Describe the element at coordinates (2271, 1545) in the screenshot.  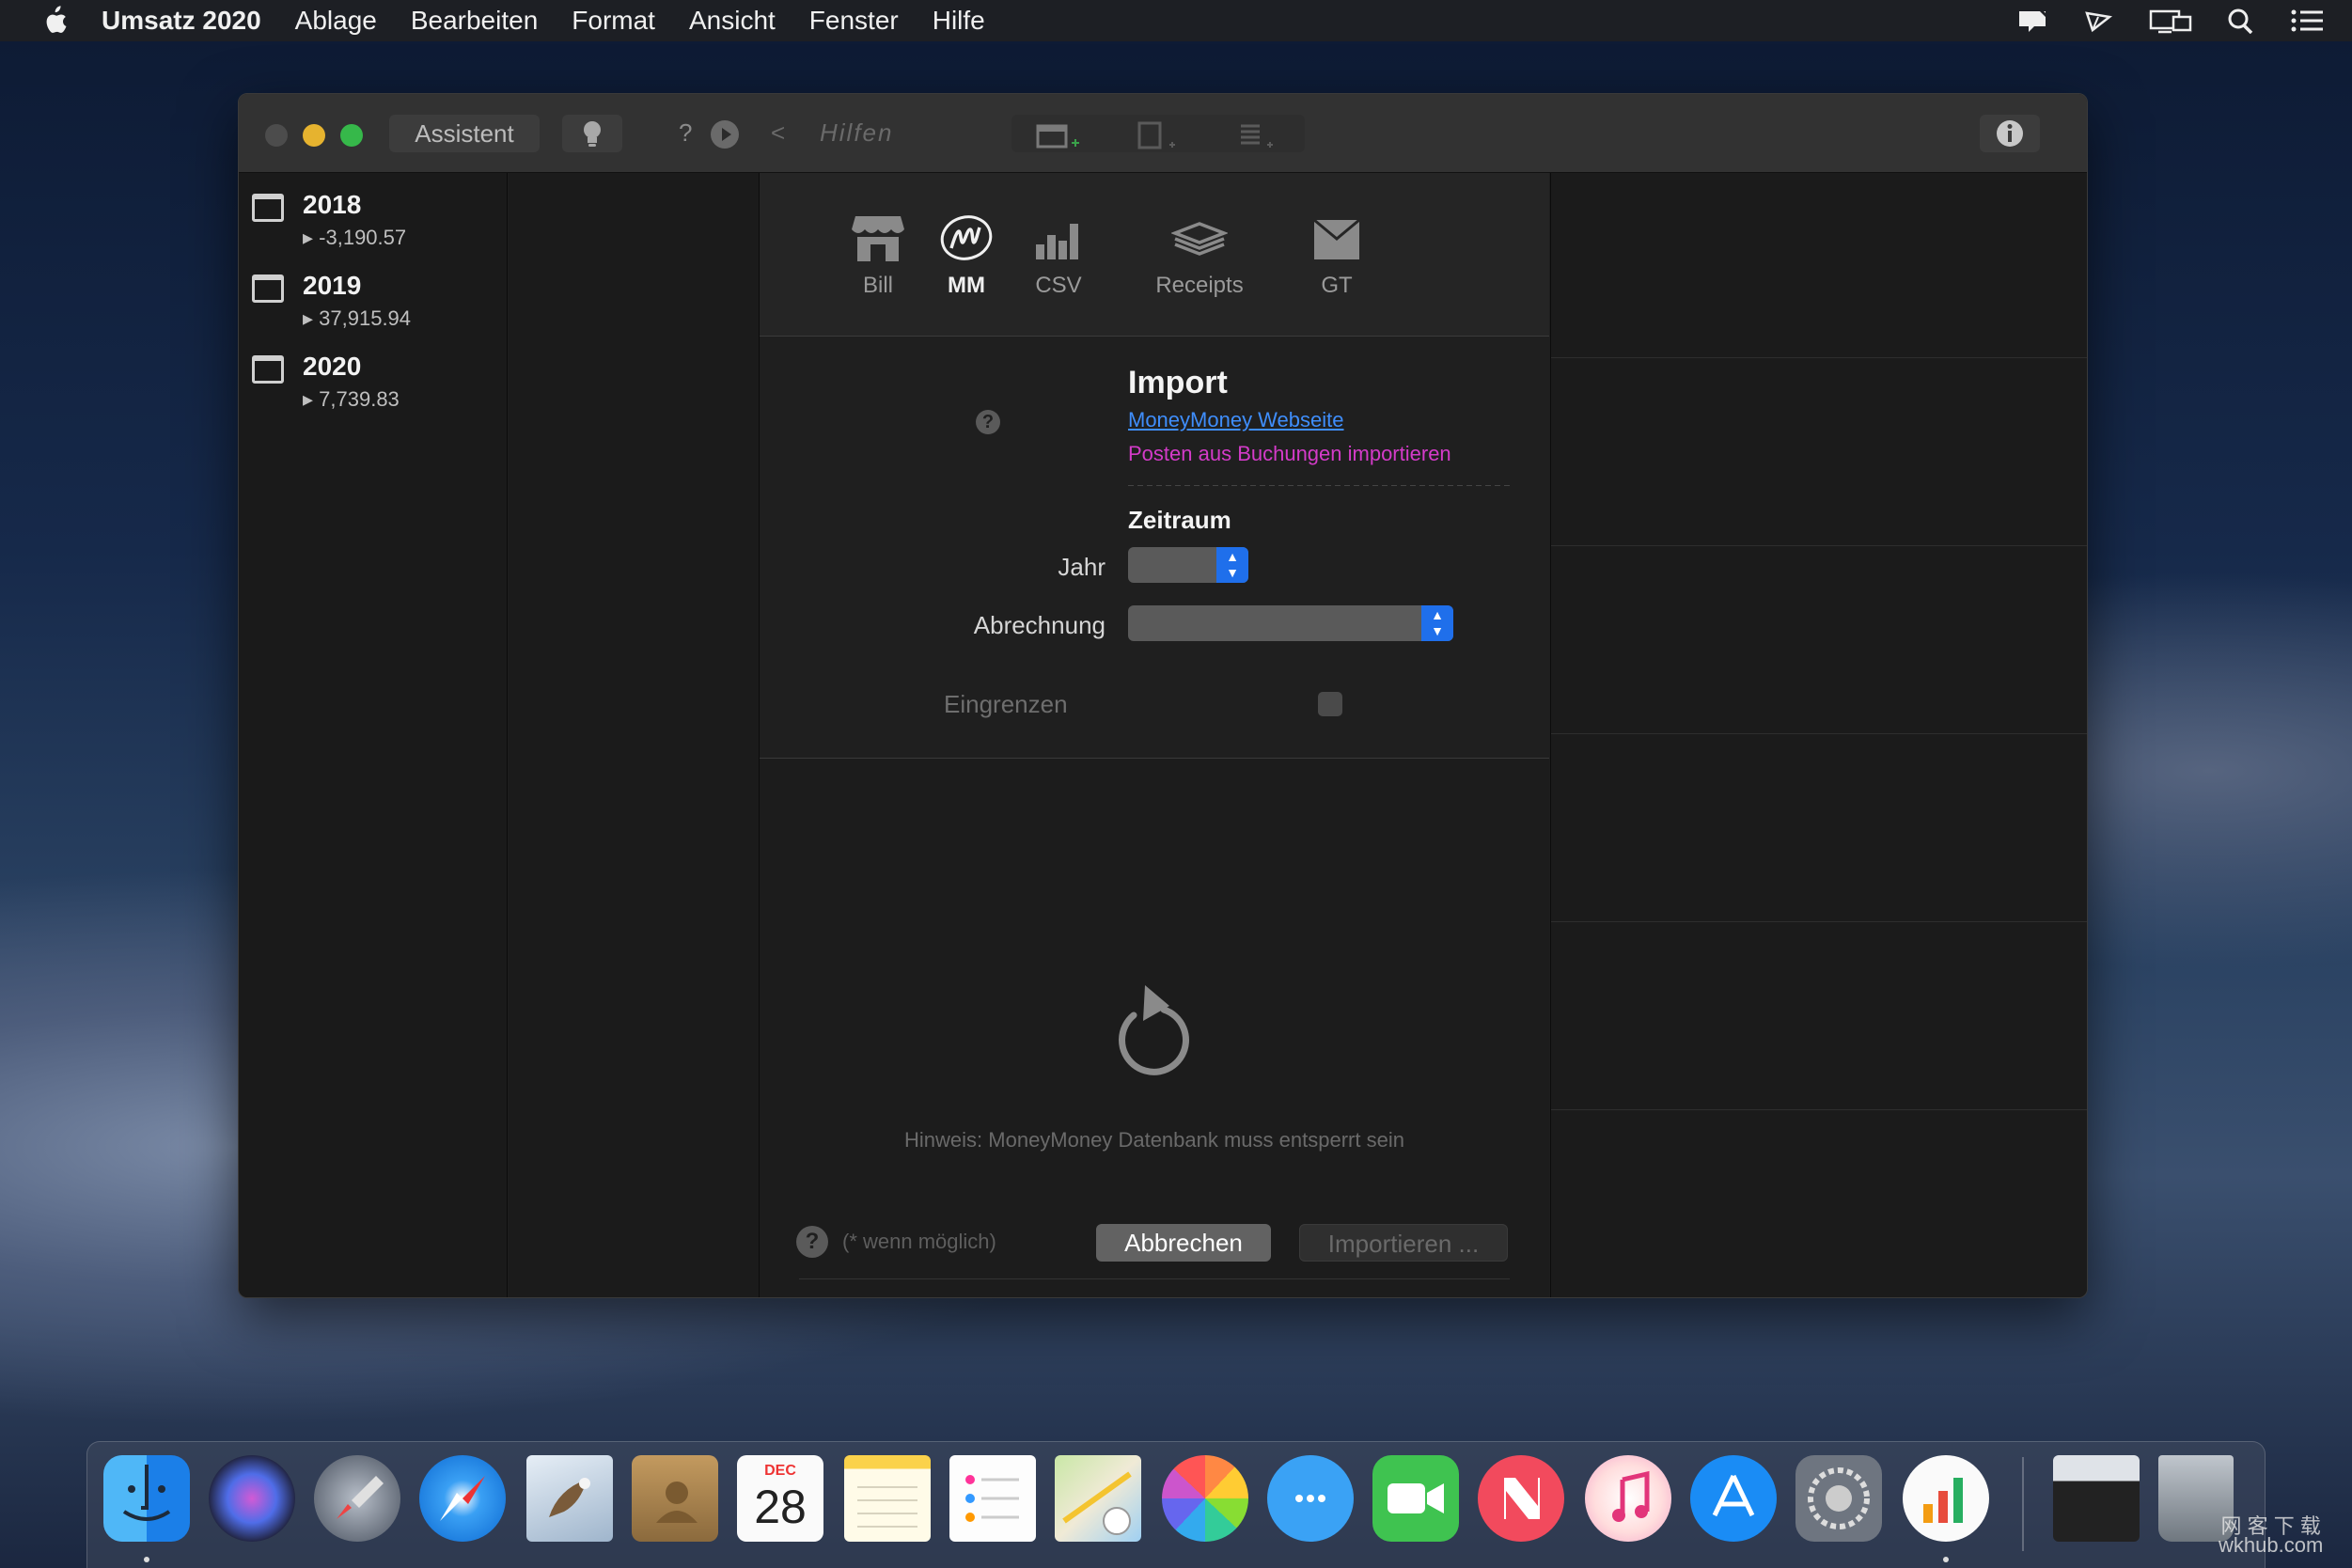
I see `watermark-line2: wkhub.com` at that location.